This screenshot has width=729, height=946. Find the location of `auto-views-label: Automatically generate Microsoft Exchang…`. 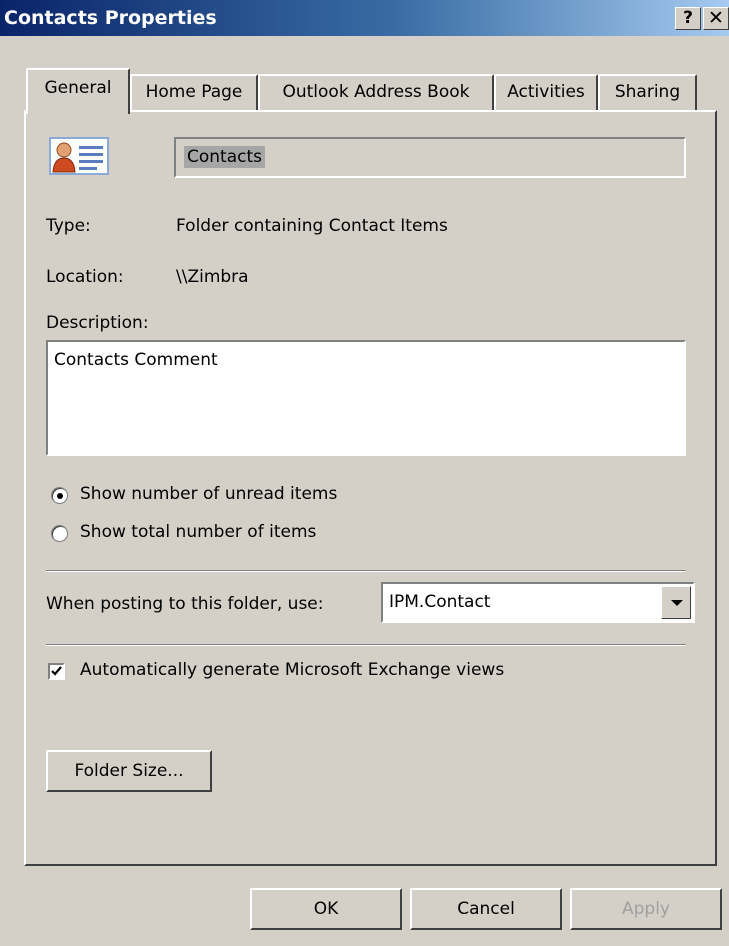

auto-views-label: Automatically generate Microsoft Exchang… is located at coordinates (292, 670).